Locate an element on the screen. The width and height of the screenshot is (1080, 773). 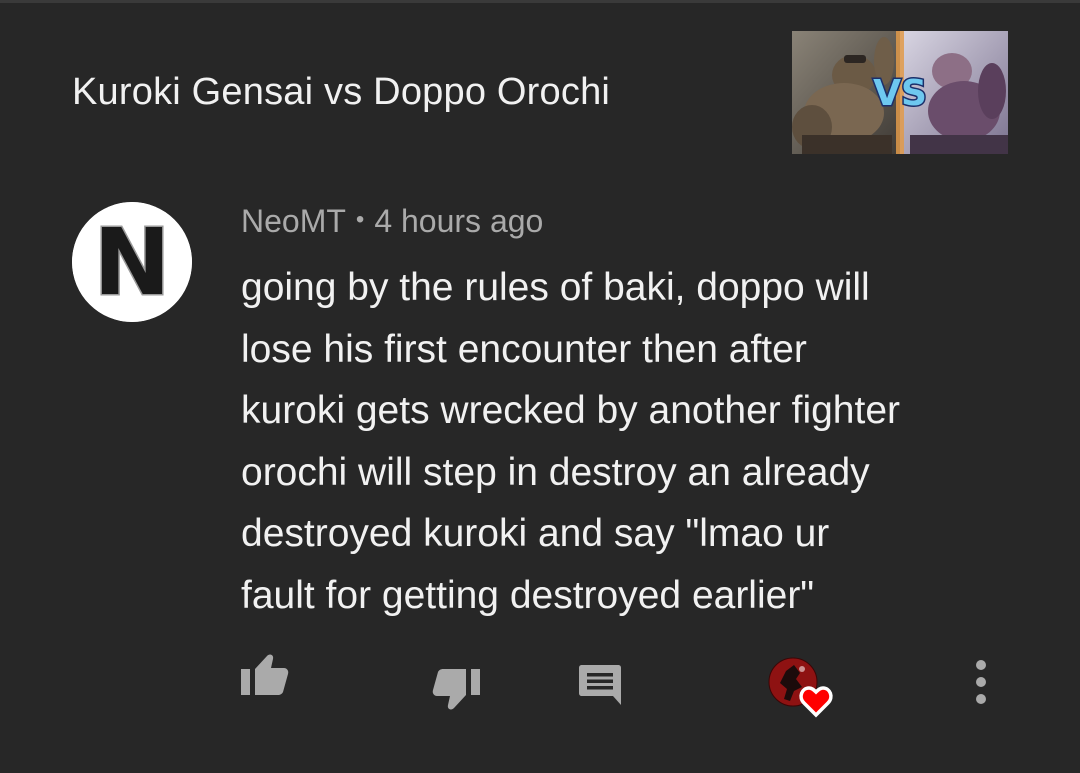
dislike-button is located at coordinates (456, 689).